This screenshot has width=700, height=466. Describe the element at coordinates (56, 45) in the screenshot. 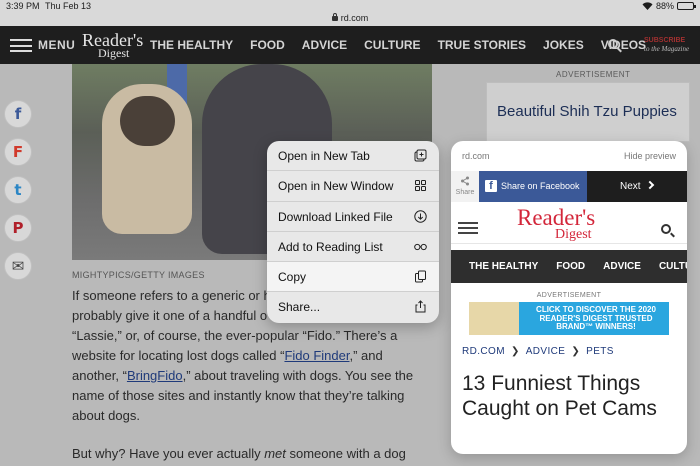

I see `menu-label: MENU` at that location.